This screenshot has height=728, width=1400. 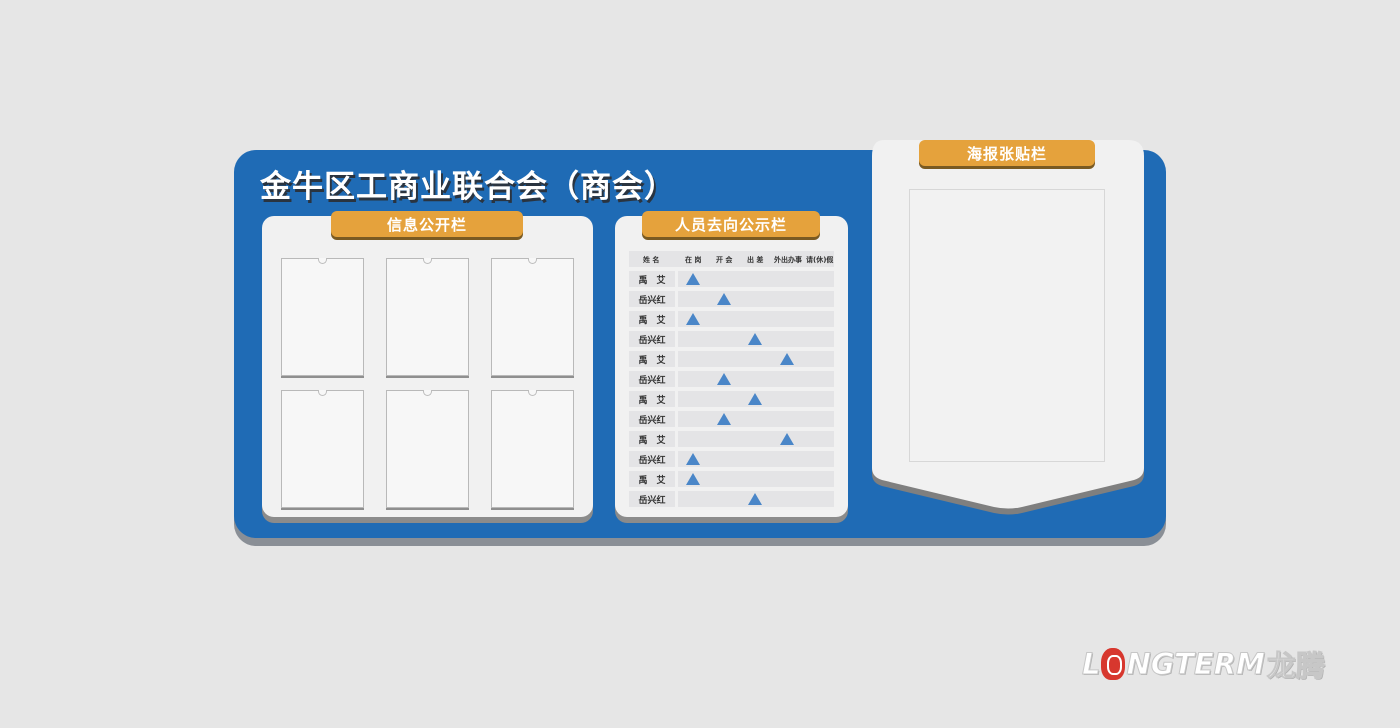 I want to click on staff-panel-label: 人员去向公示栏, so click(x=731, y=224).